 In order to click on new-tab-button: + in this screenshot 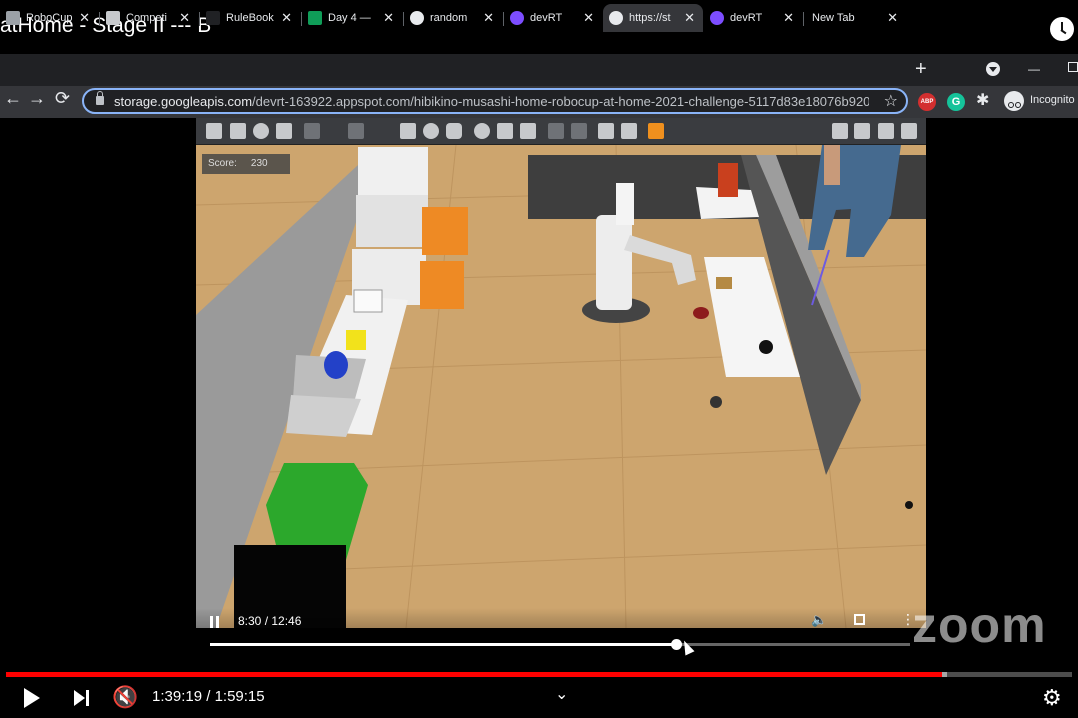, I will do `click(921, 69)`.